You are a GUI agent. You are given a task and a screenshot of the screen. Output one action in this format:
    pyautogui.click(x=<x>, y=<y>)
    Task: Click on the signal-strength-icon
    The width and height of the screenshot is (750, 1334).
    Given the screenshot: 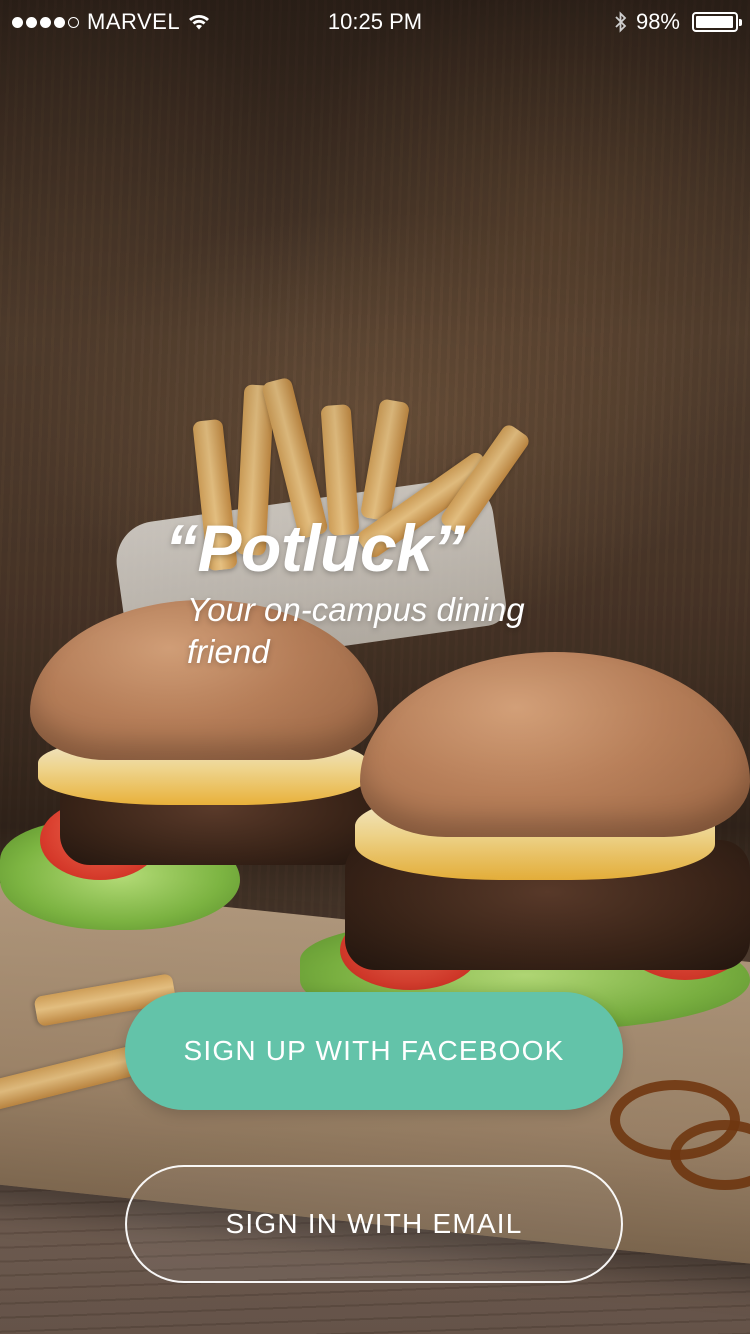 What is the action you would take?
    pyautogui.click(x=45, y=22)
    